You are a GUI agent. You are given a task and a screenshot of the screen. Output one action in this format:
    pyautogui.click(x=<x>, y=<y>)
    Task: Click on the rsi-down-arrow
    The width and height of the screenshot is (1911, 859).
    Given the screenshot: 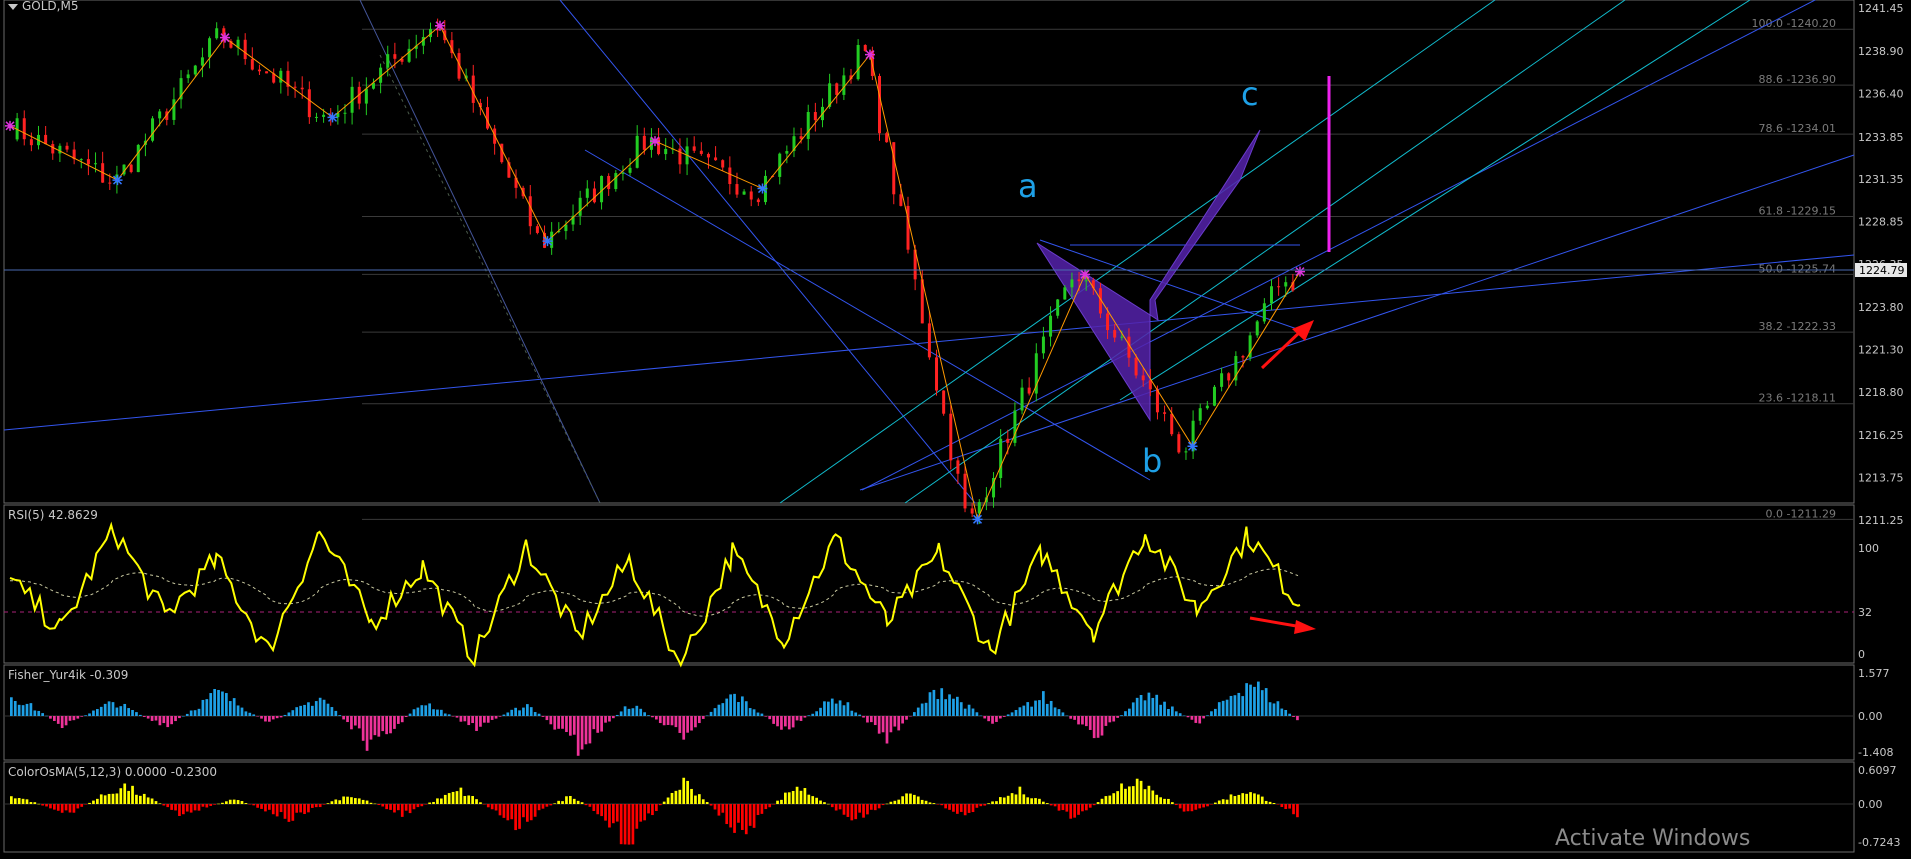 What is the action you would take?
    pyautogui.click(x=1282, y=625)
    